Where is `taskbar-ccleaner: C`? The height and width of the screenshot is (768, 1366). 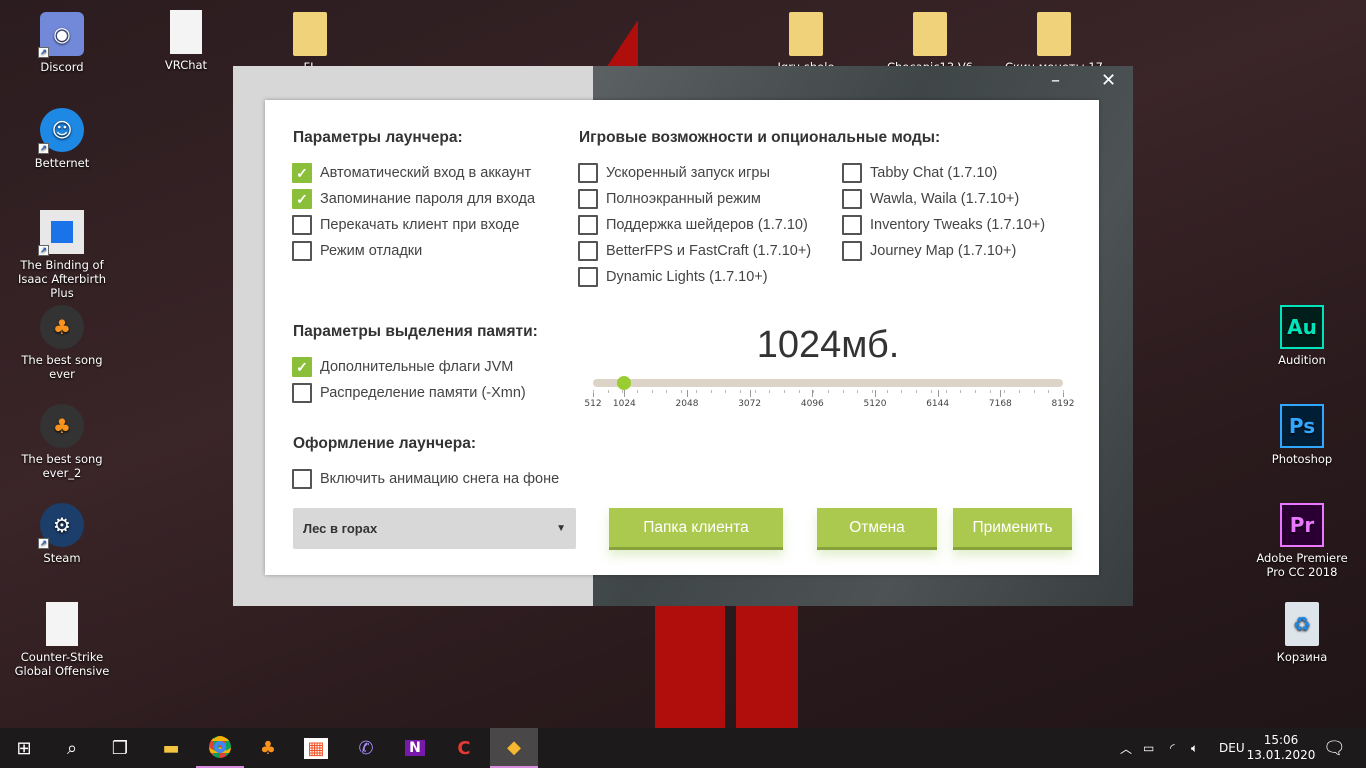
taskbar-ccleaner: C is located at coordinates (464, 748).